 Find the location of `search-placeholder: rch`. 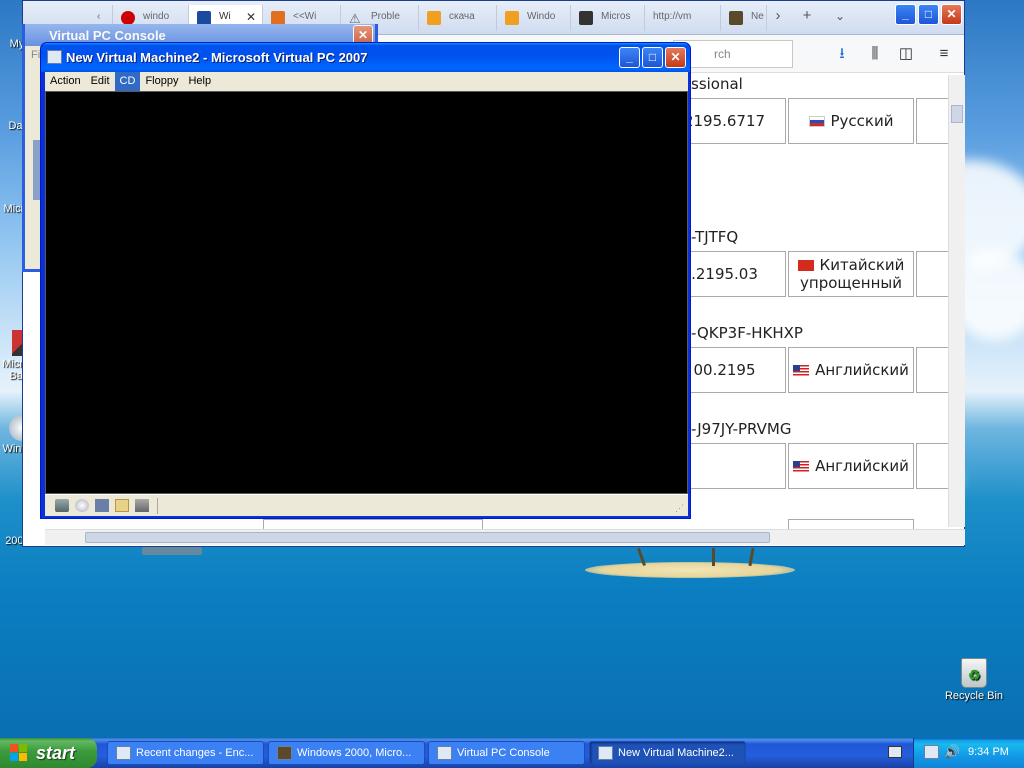

search-placeholder: rch is located at coordinates (722, 54).